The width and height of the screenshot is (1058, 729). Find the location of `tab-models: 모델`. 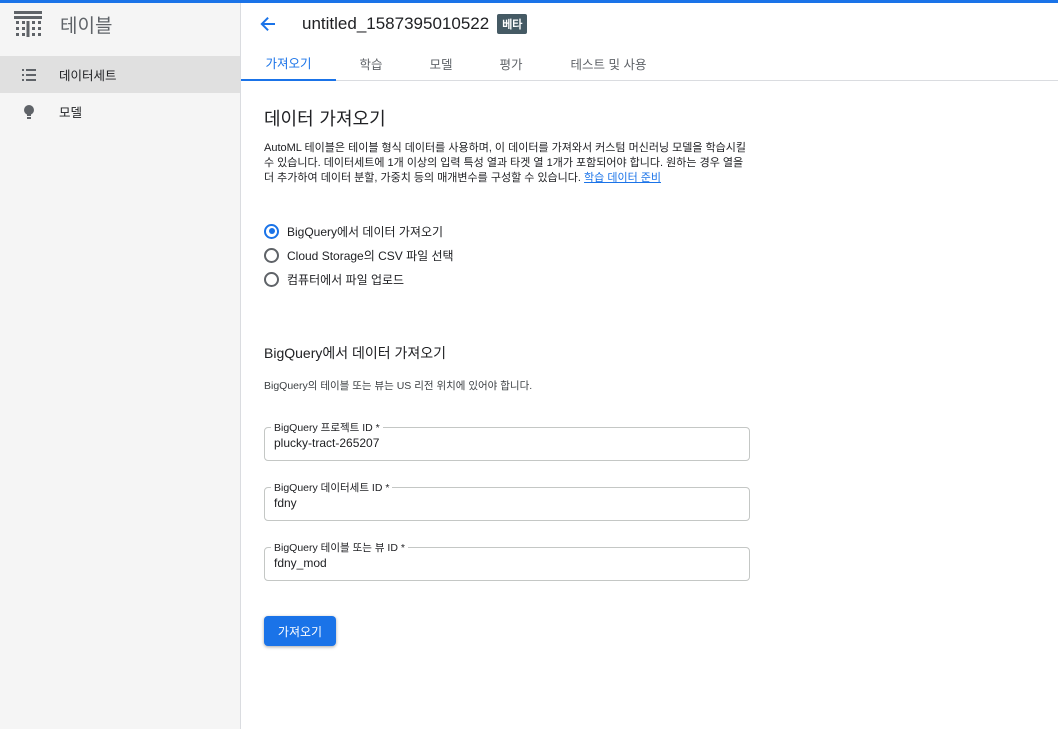

tab-models: 모델 is located at coordinates (441, 63).